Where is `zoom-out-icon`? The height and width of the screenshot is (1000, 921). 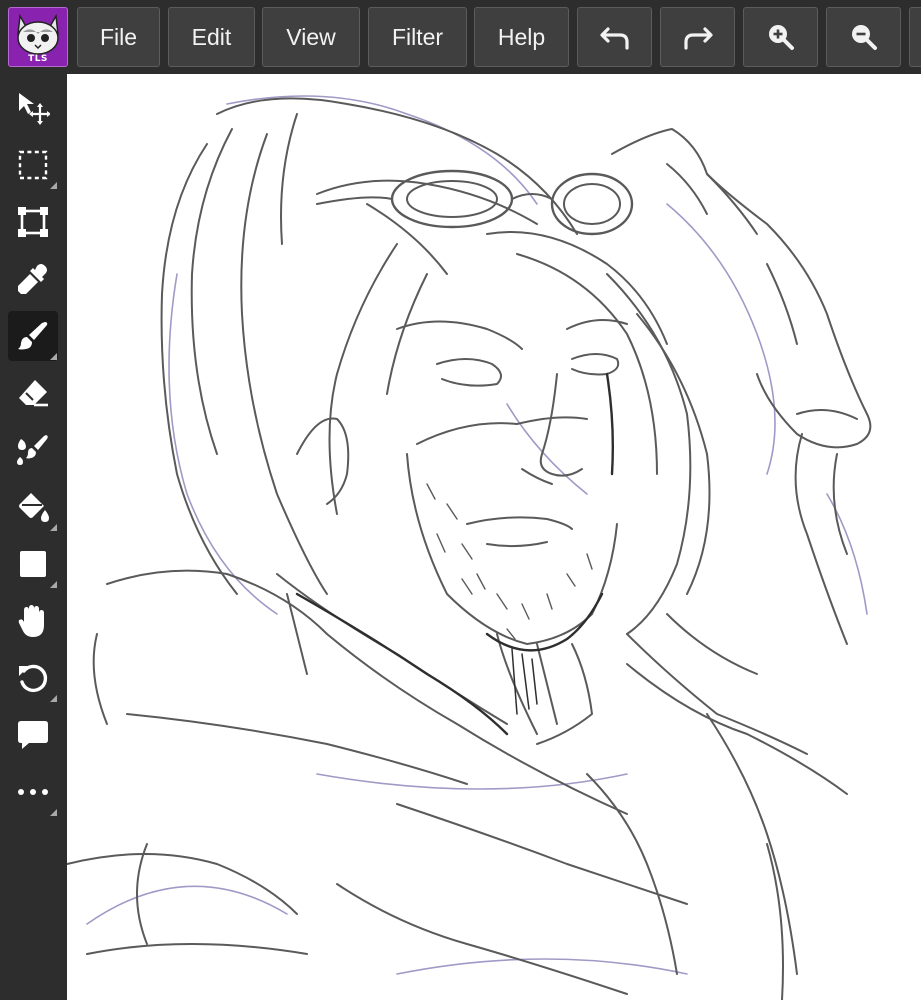 zoom-out-icon is located at coordinates (864, 37).